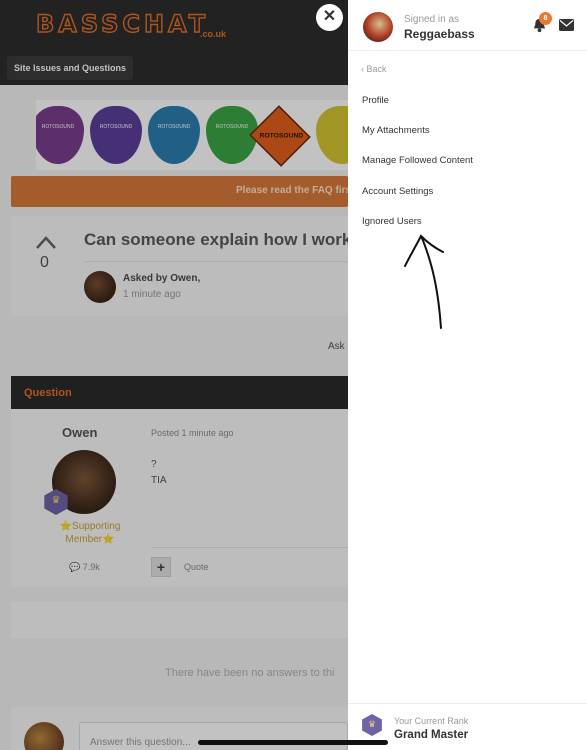  Describe the element at coordinates (431, 735) in the screenshot. I see `rank-name: Grand Master` at that location.